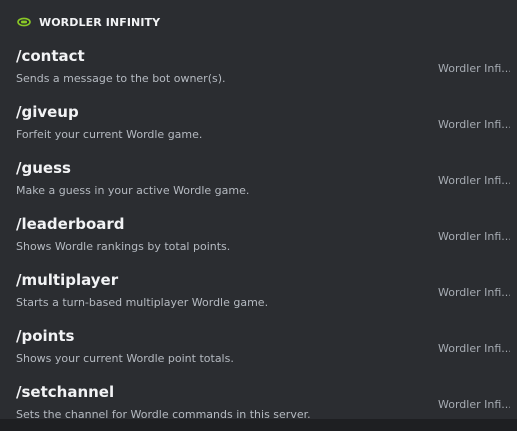  I want to click on app-section-header: WORDLER INFINITY, so click(258, 22).